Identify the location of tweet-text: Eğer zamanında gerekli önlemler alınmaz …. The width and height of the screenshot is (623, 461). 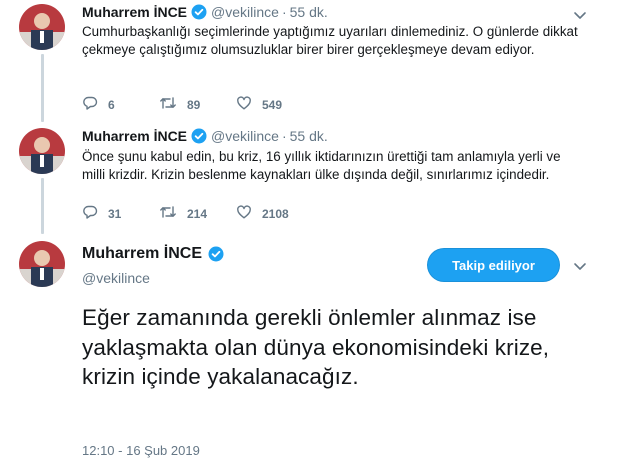
(316, 347).